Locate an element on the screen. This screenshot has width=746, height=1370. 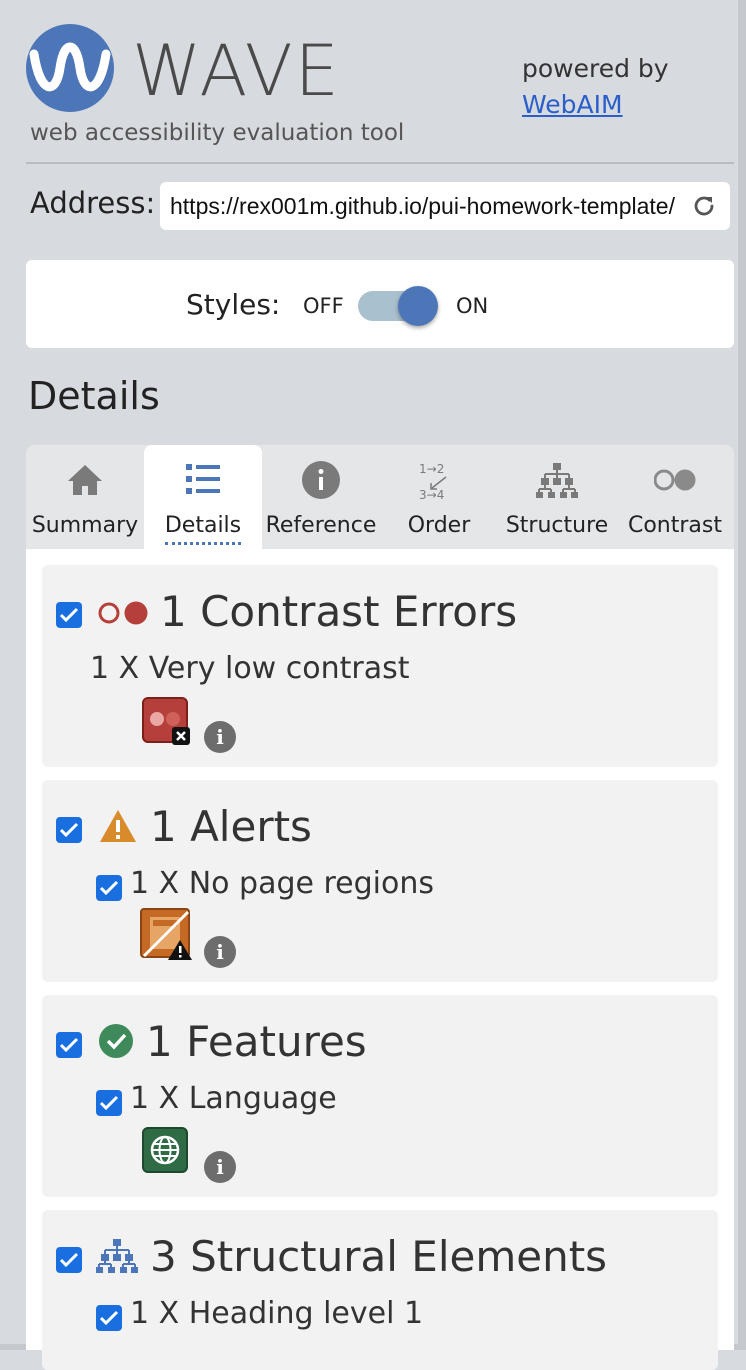
alerts-info-icon: i is located at coordinates (220, 952).